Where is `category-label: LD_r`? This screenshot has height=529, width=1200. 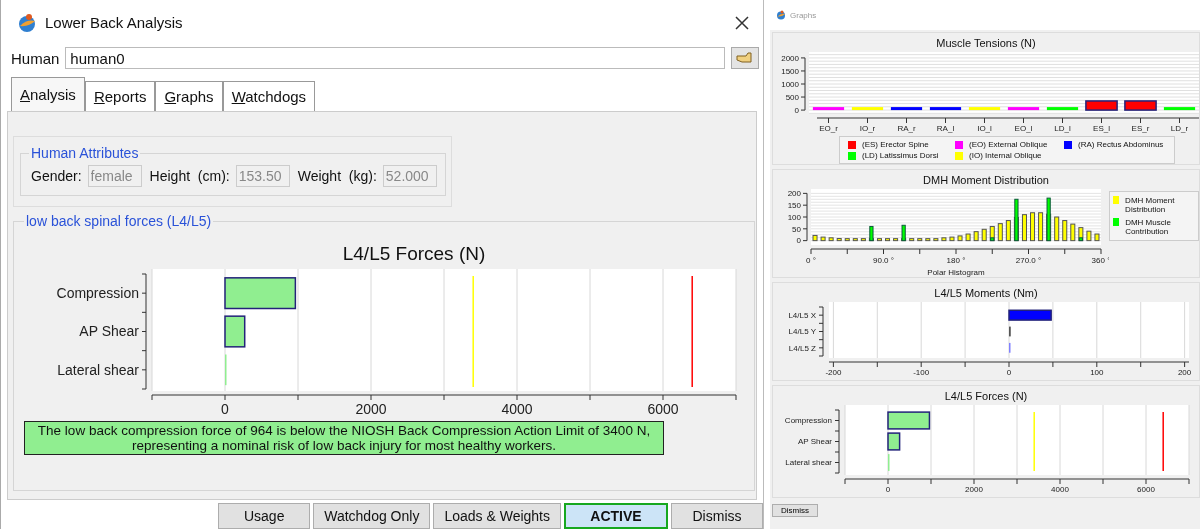
category-label: LD_r is located at coordinates (1179, 128).